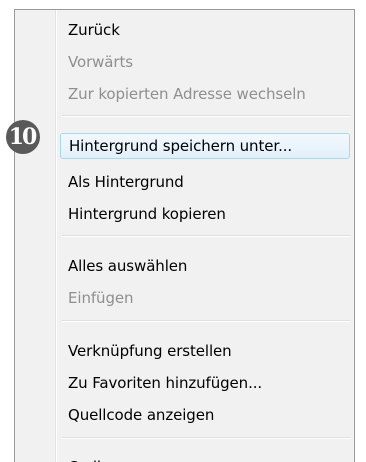 This screenshot has height=462, width=366. I want to click on menu-item-copy-background: Hintergrund kopieren, so click(184, 214).